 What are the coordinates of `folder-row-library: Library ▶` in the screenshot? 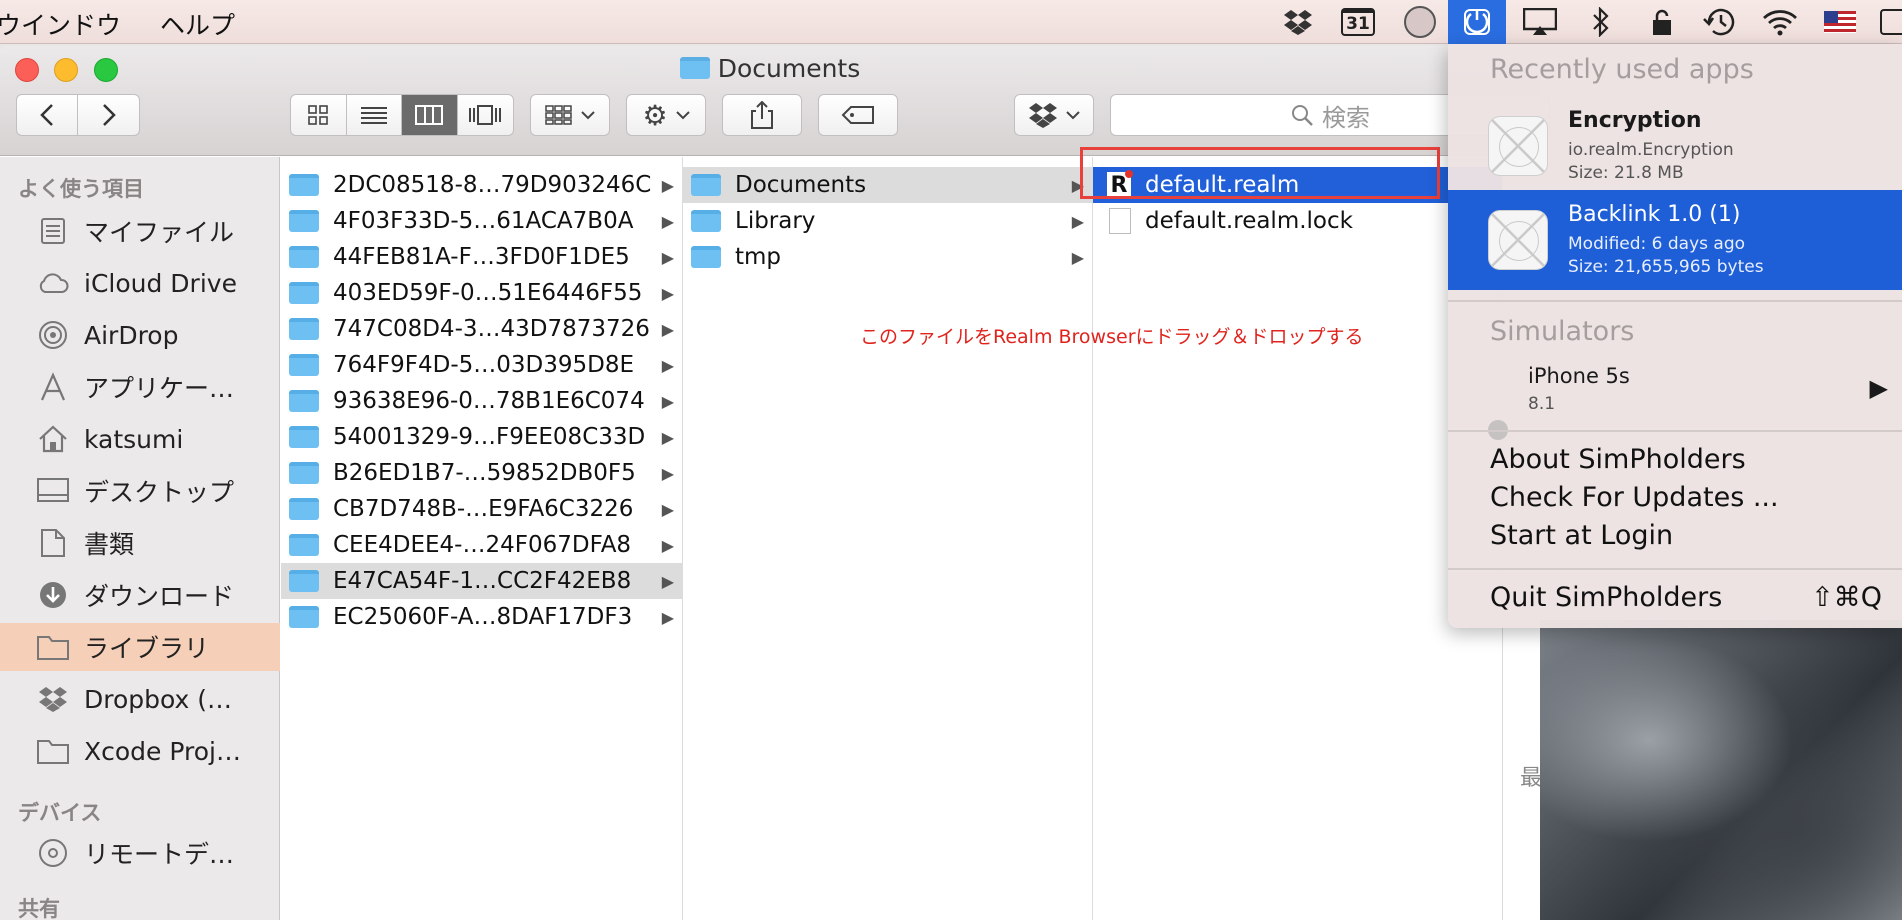 It's located at (887, 221).